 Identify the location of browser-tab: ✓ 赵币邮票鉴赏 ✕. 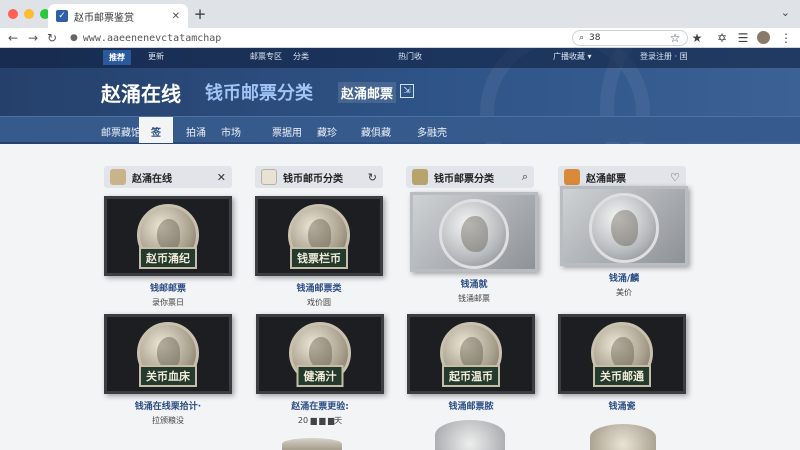
(118, 16).